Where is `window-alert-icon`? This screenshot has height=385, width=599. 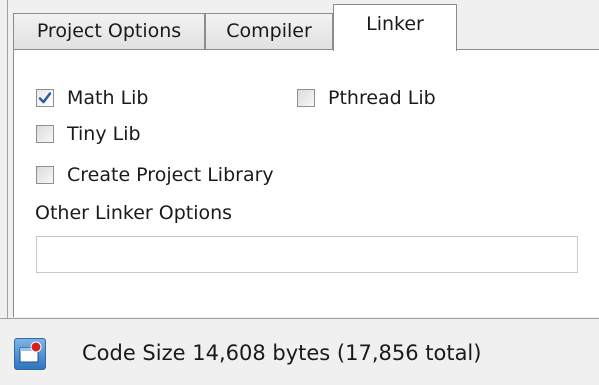 window-alert-icon is located at coordinates (30, 352).